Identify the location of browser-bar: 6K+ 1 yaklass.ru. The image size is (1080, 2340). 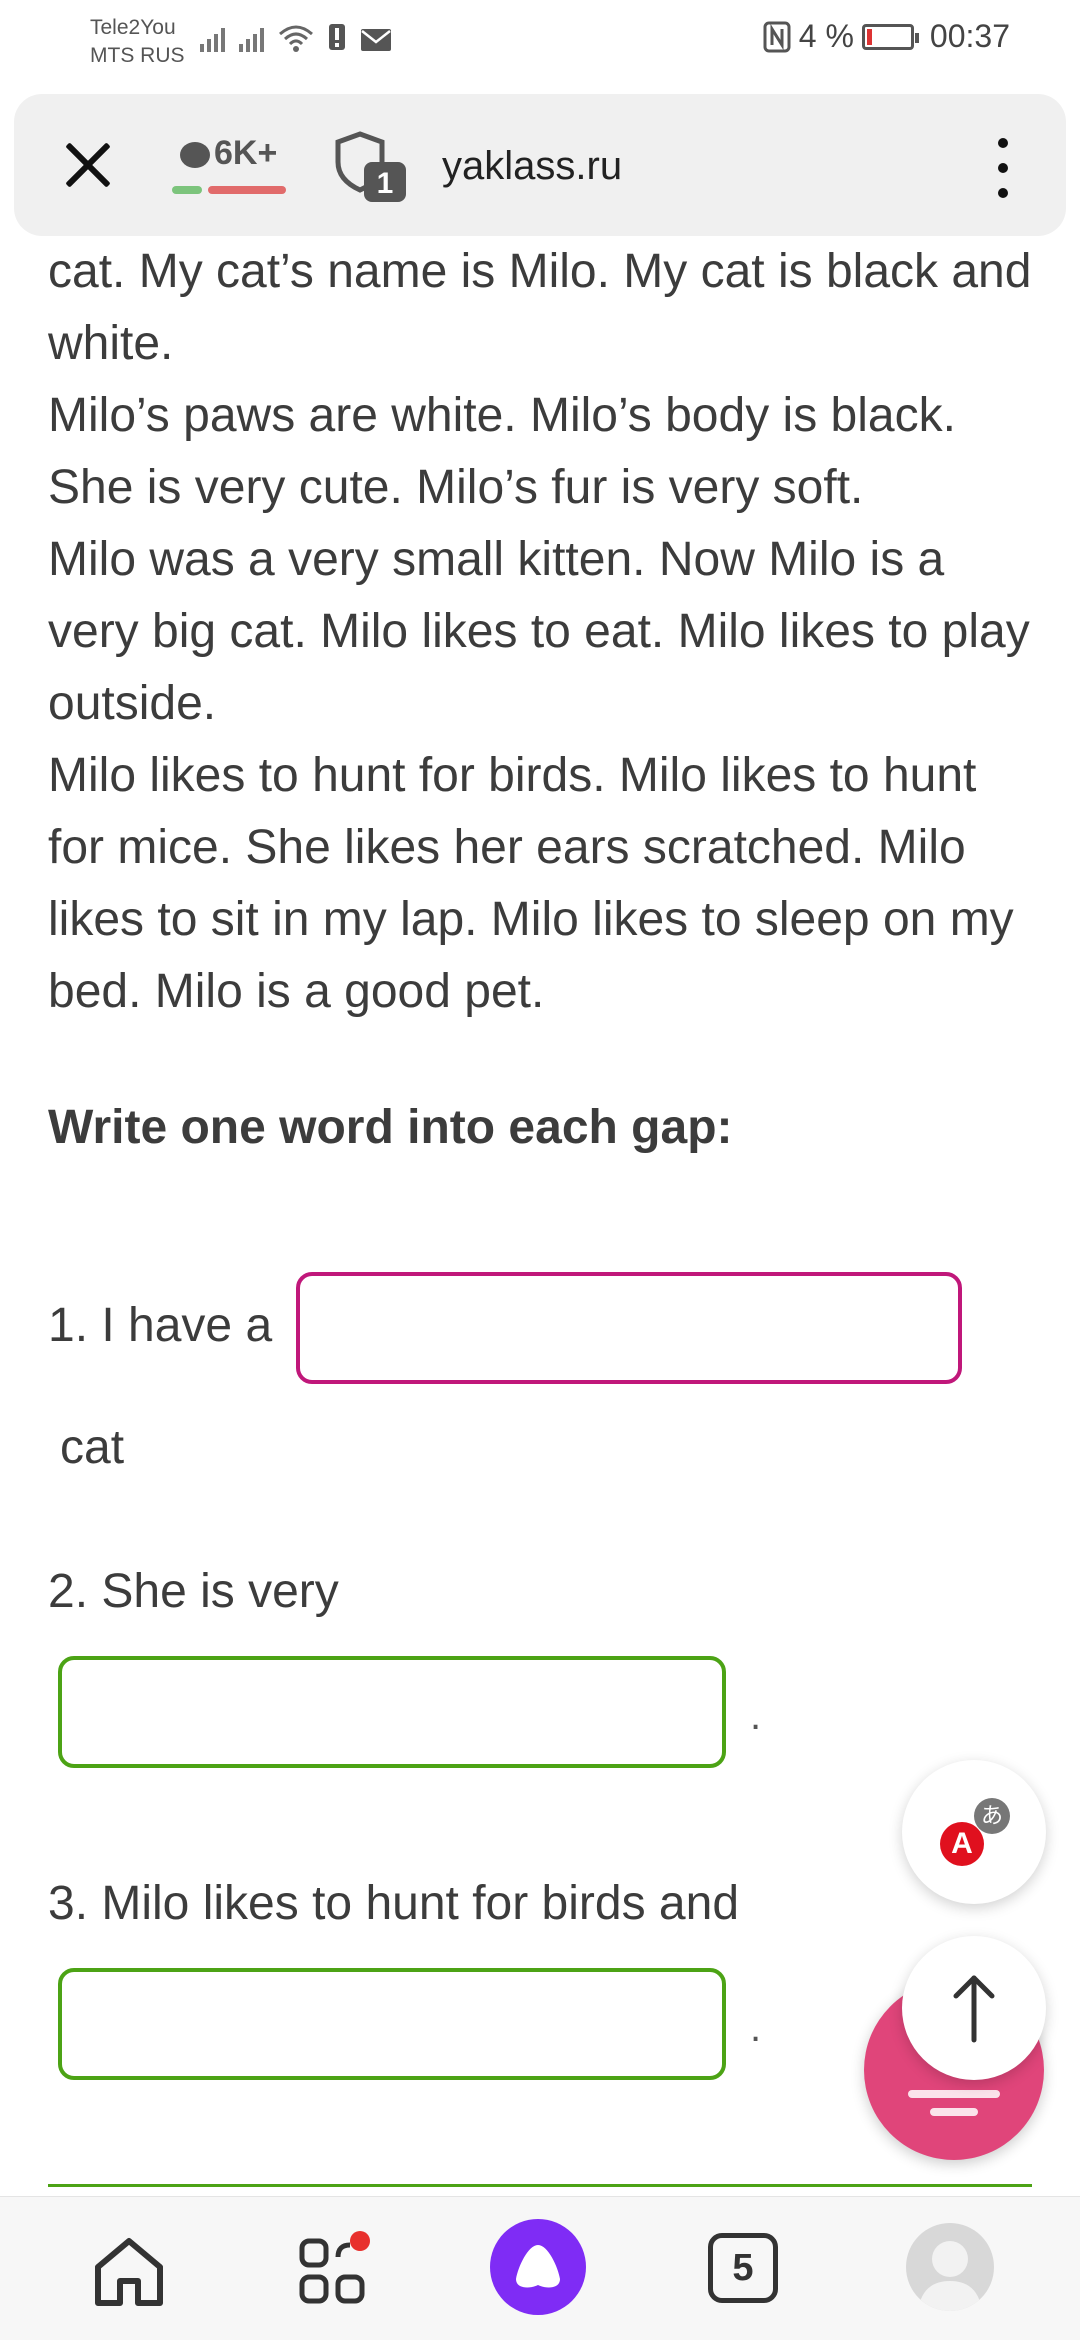
(540, 165).